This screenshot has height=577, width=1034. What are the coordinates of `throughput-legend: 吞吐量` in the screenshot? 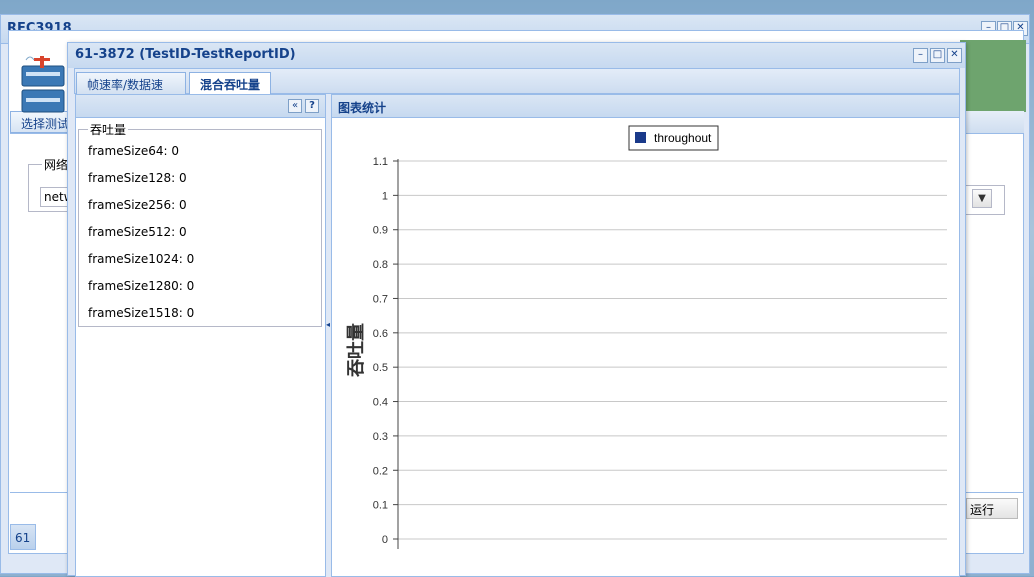 It's located at (108, 129).